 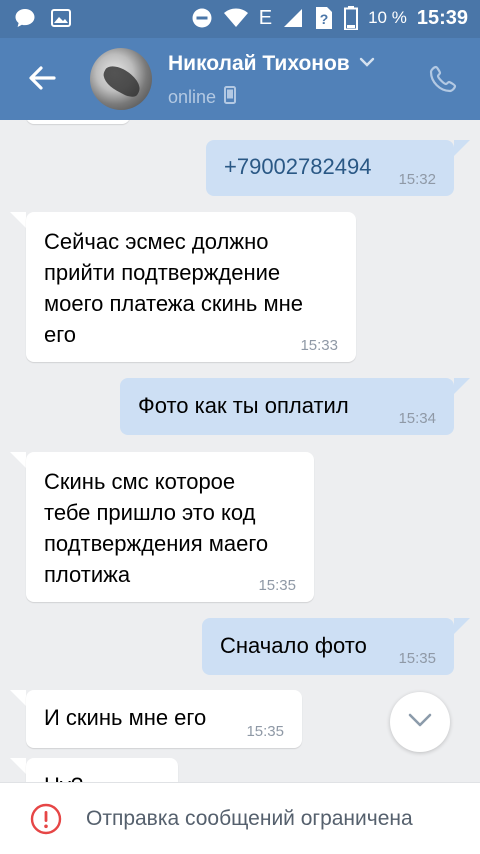 I want to click on message-bubble-incoming: И скинь мне его 15:35, so click(x=164, y=719).